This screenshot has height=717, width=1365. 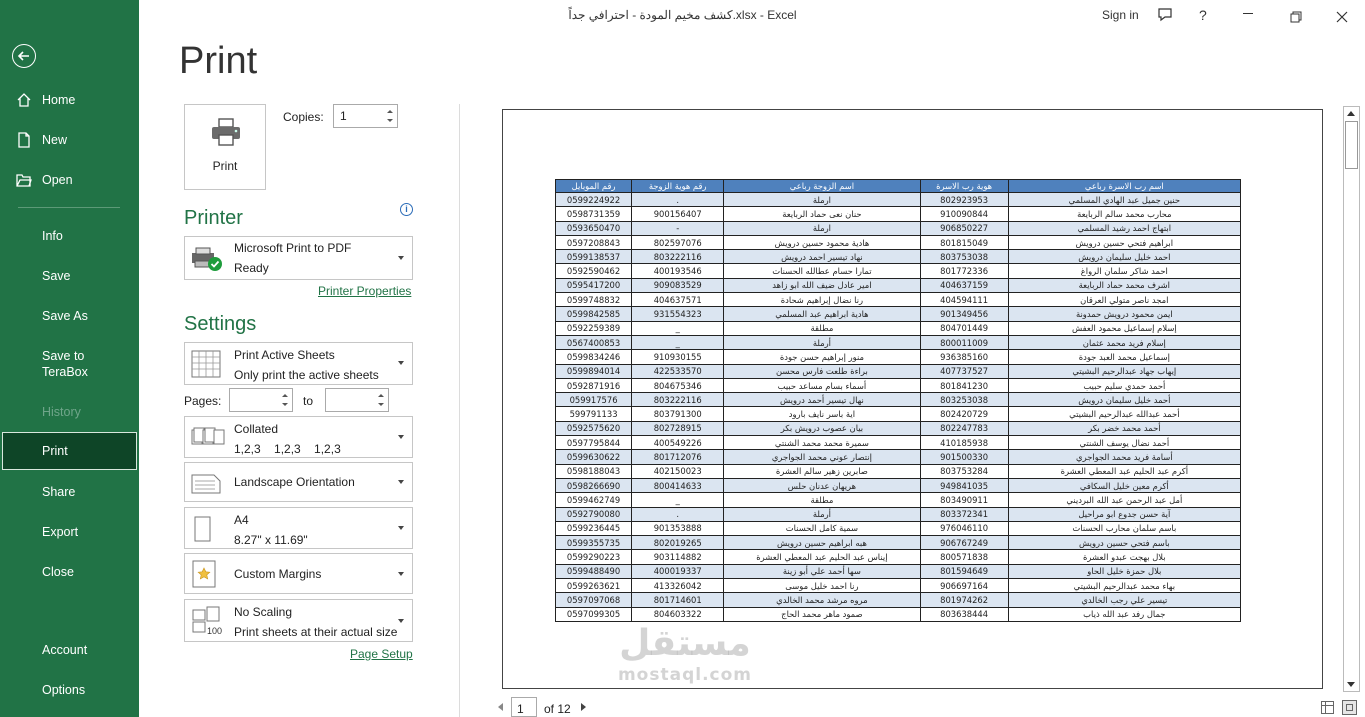 I want to click on page-number-value: 1, so click(x=520, y=709).